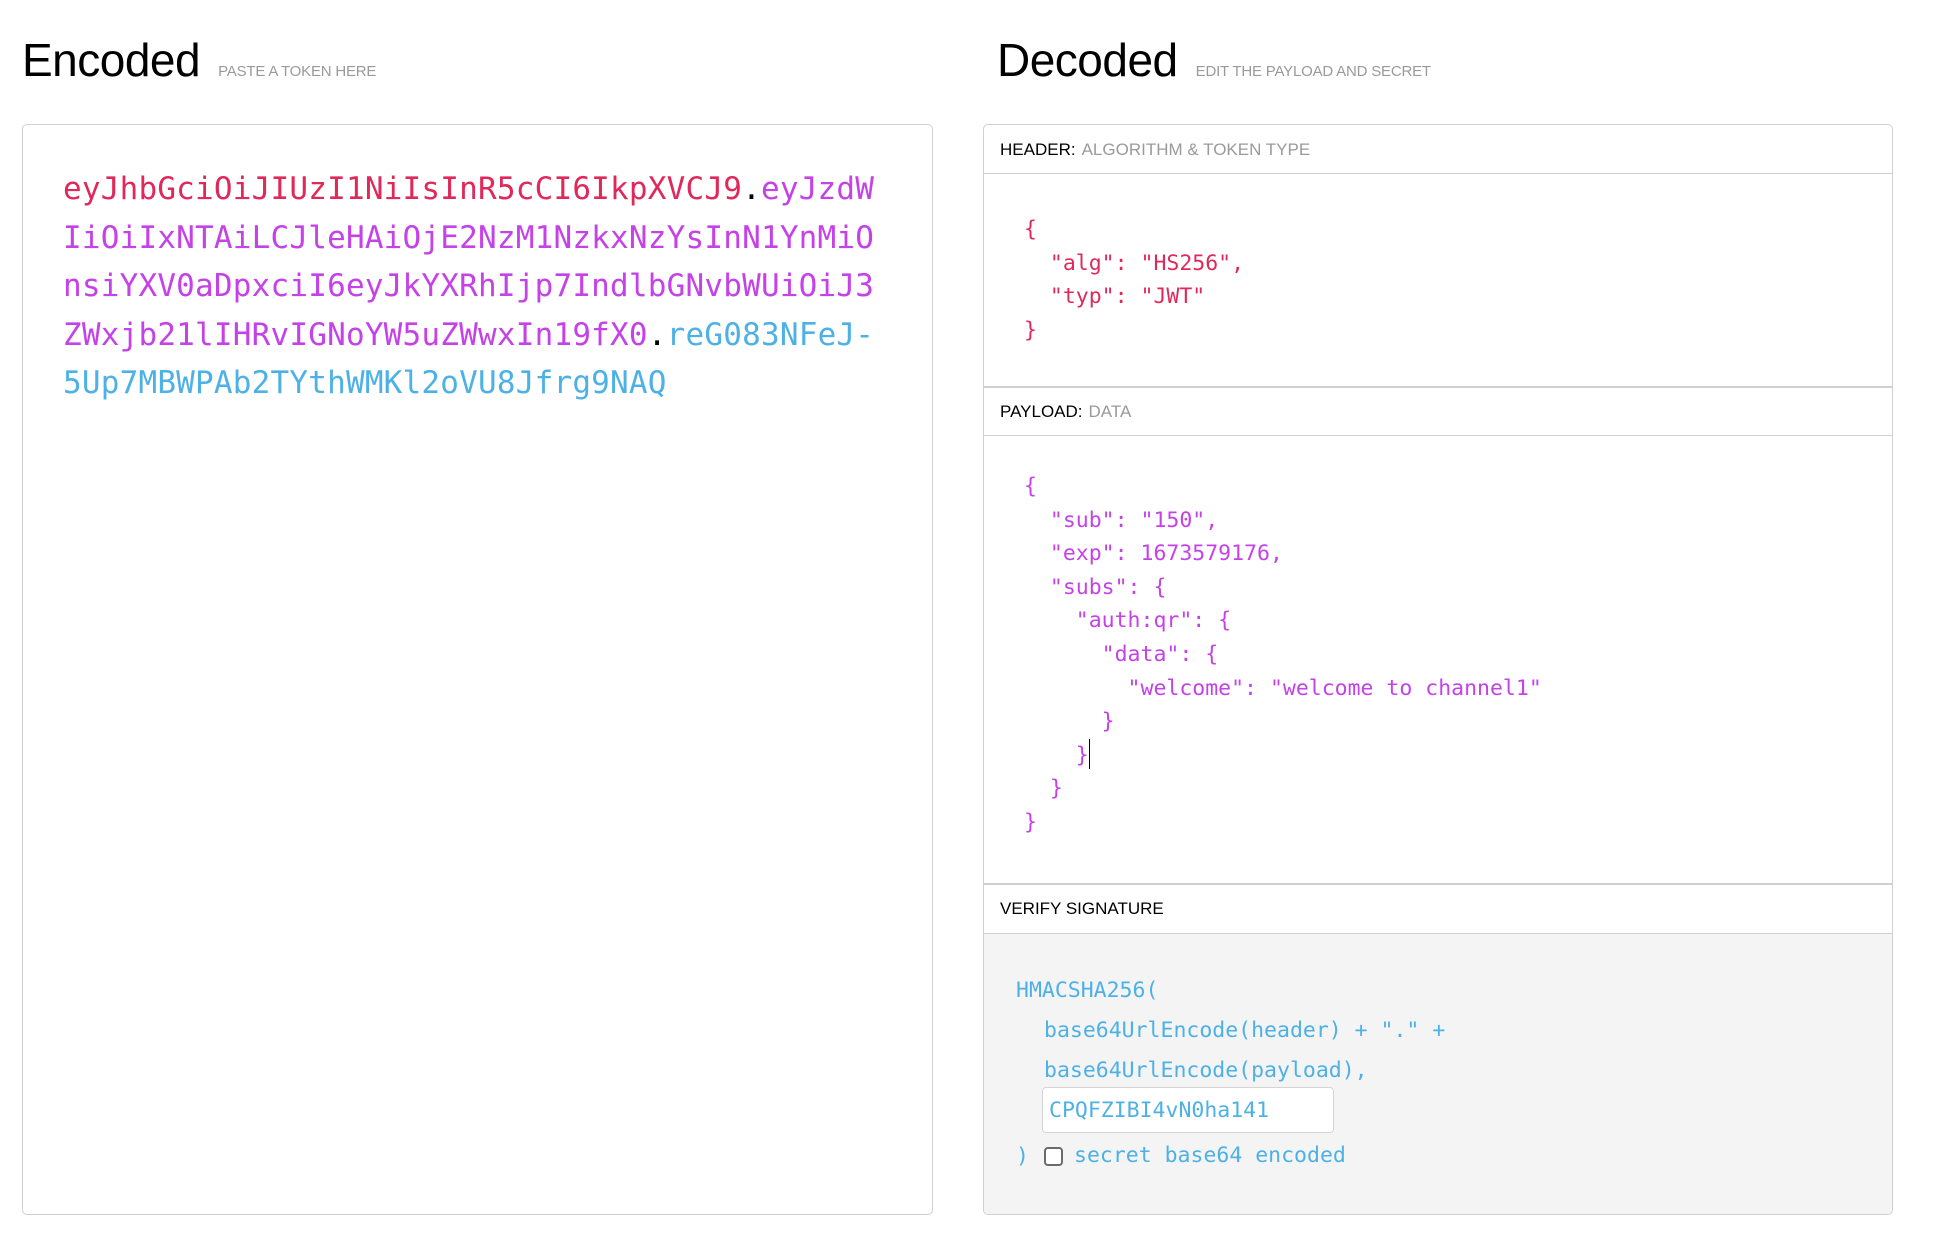 Image resolution: width=1946 pixels, height=1252 pixels. Describe the element at coordinates (297, 71) in the screenshot. I see `encoded-subtitle: PASTE A TOKEN HERE` at that location.